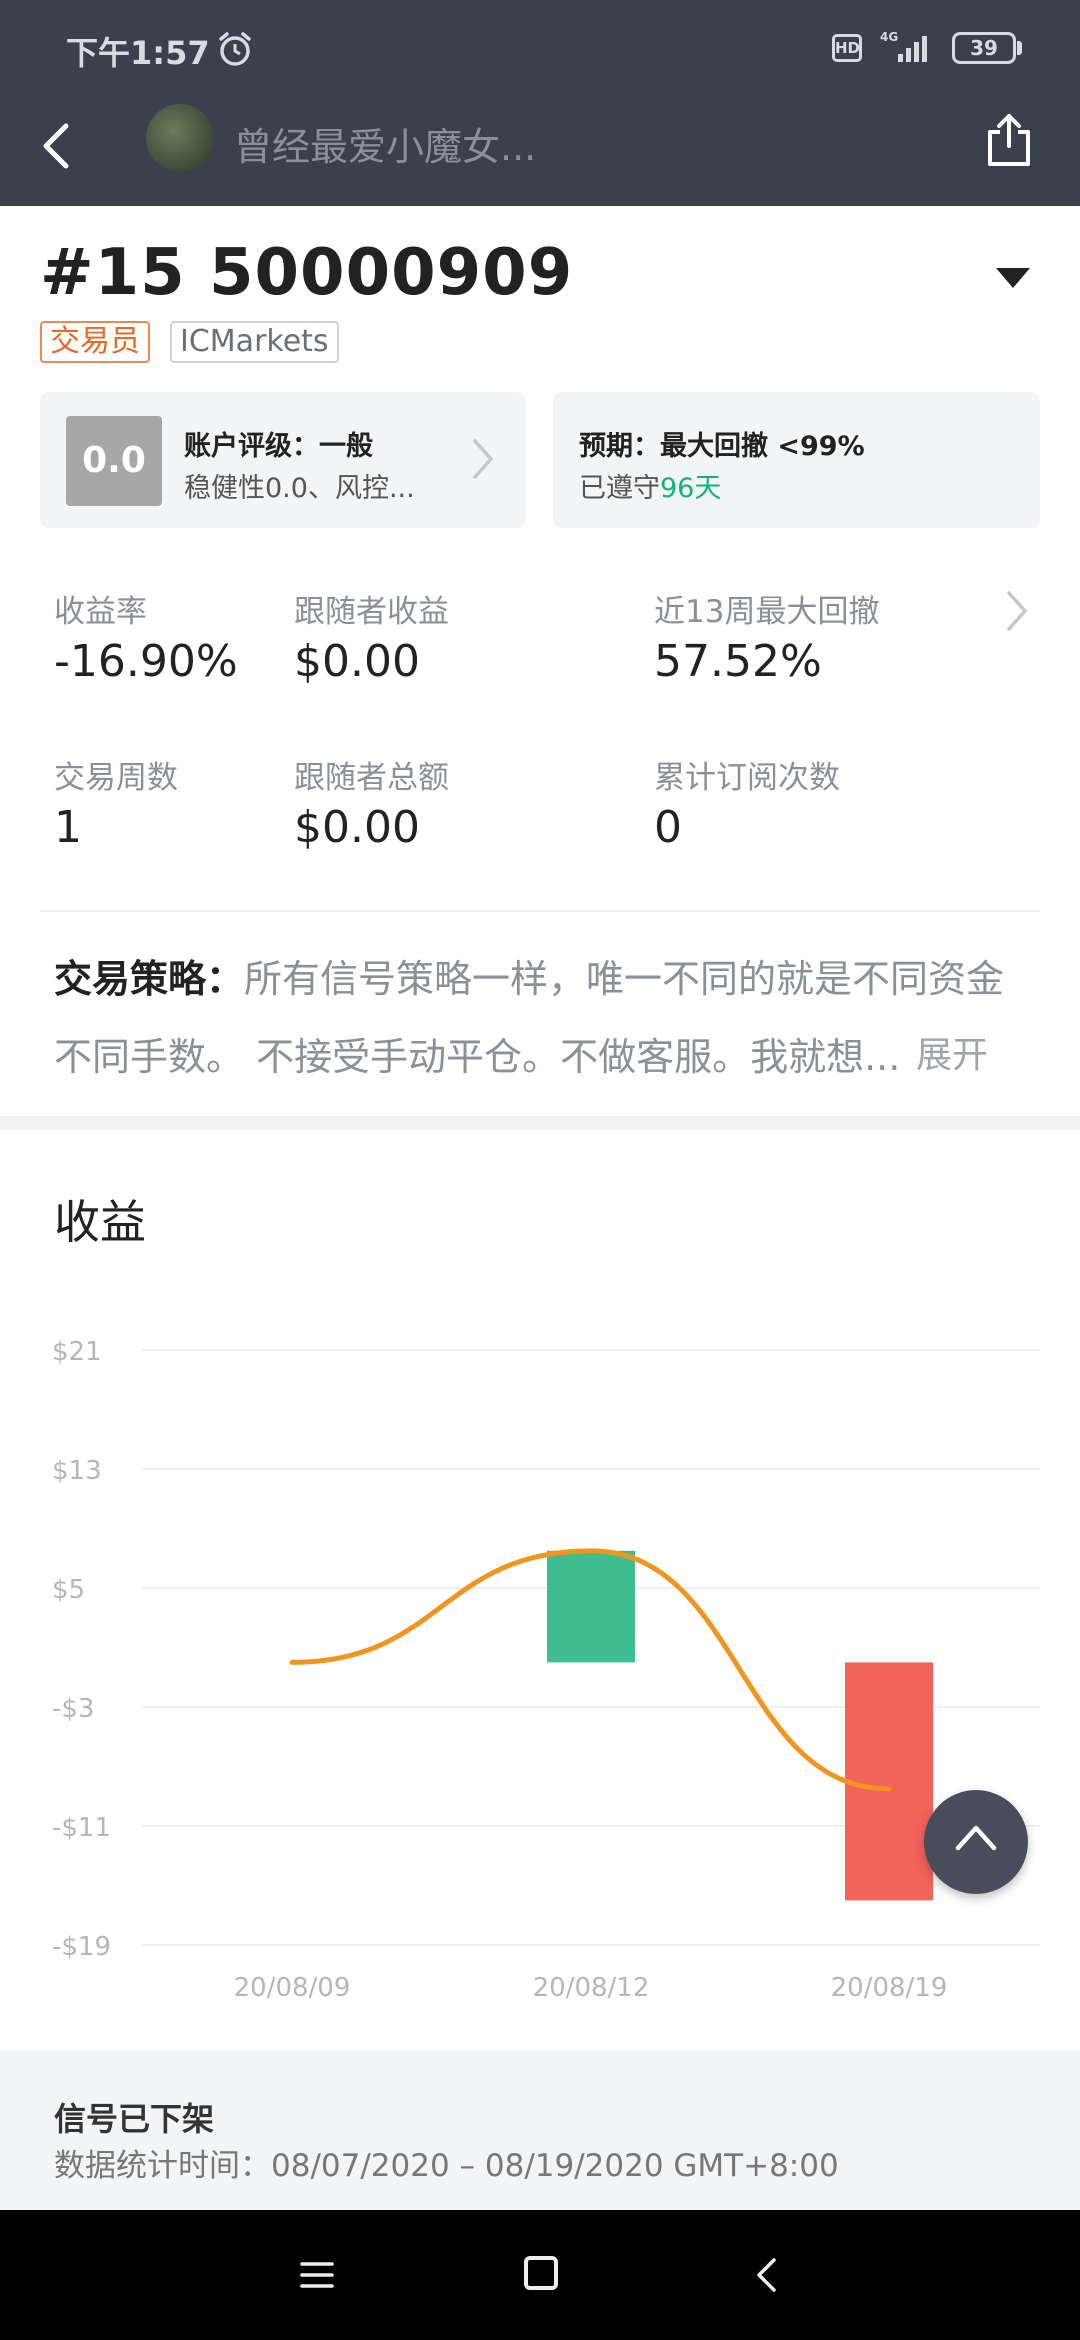 The width and height of the screenshot is (1080, 2340). What do you see at coordinates (81, 1828) in the screenshot?
I see `y-tick-label: -$11` at bounding box center [81, 1828].